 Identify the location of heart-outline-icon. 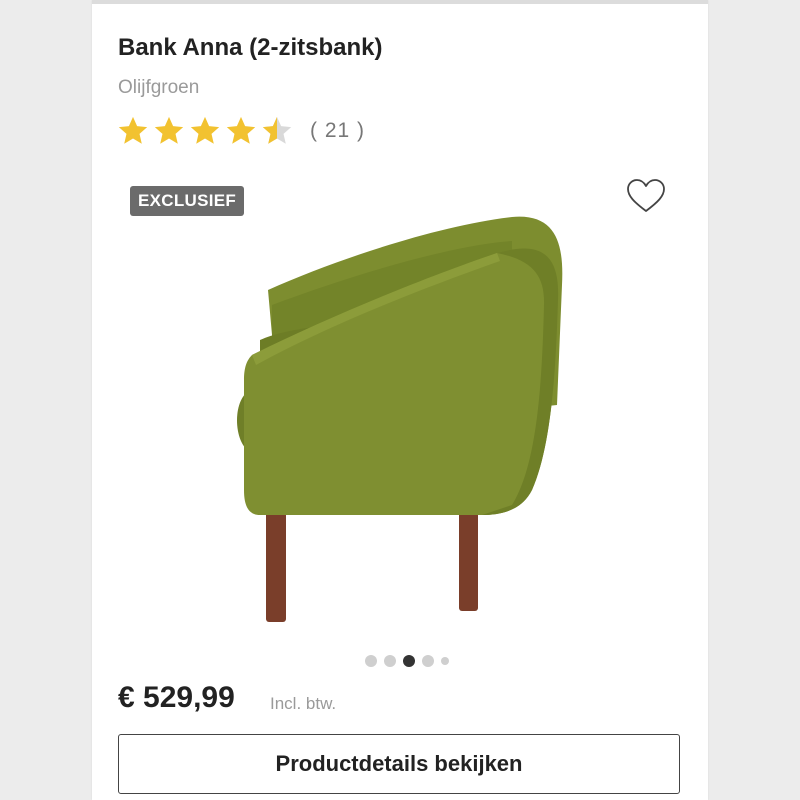
(646, 196).